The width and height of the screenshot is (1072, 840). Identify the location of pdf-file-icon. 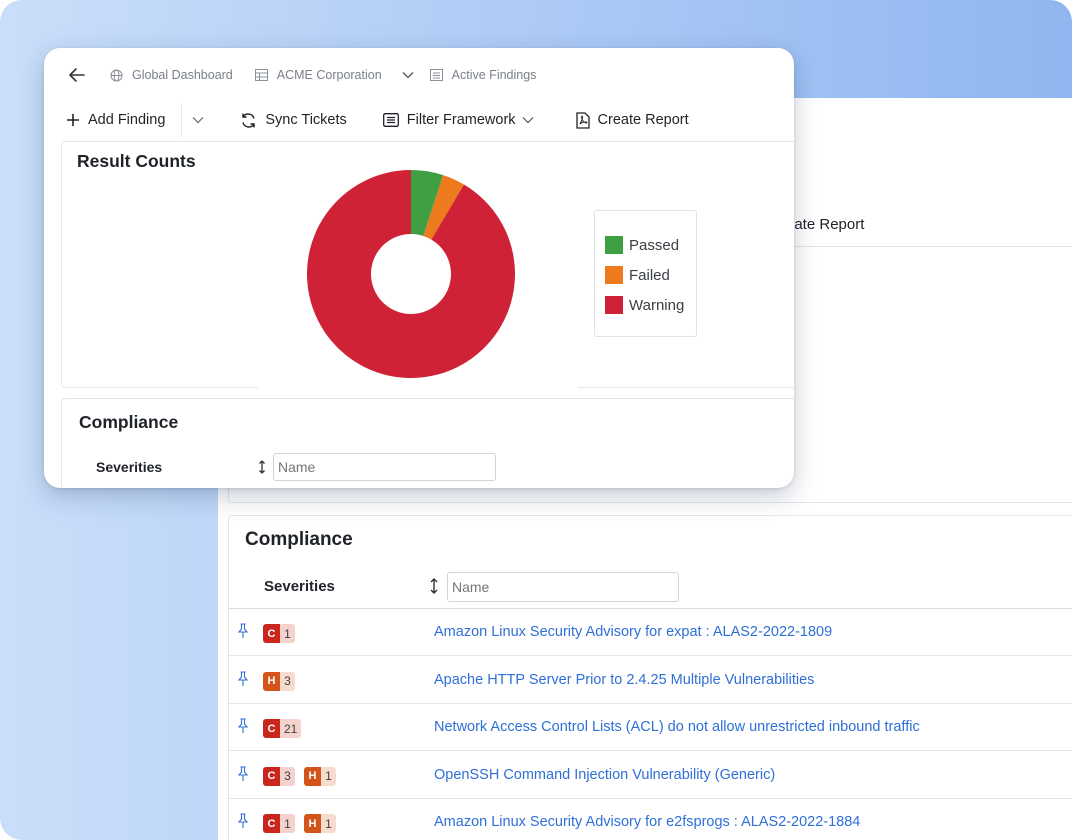
(582, 120).